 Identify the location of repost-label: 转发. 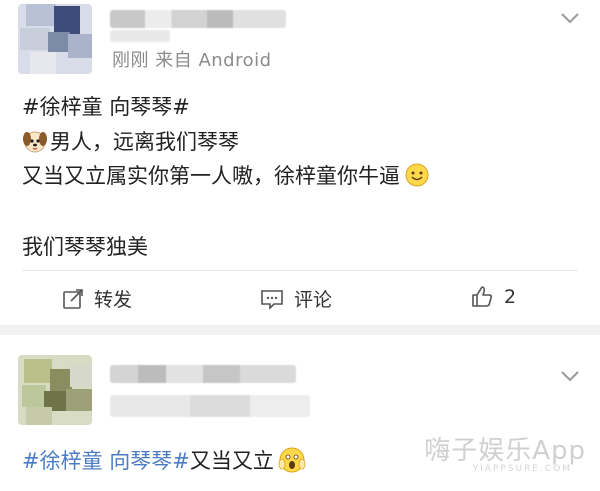
(113, 300).